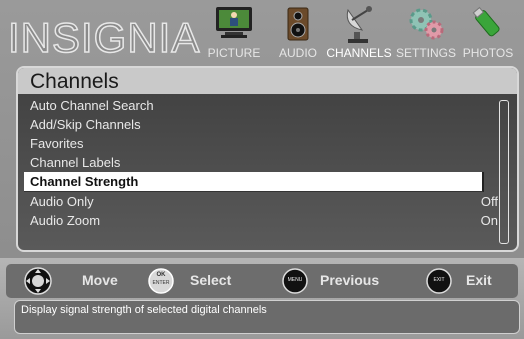  I want to click on tab-photos: PHOTOS, so click(488, 32).